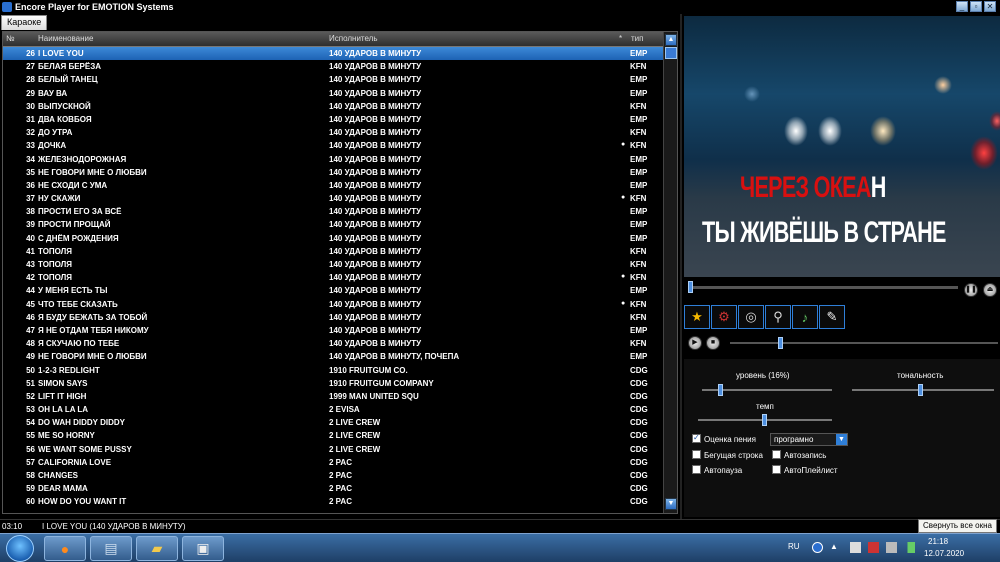 This screenshot has height=562, width=1000. Describe the element at coordinates (333, 449) in the screenshot. I see `table-row: 56 WE WANT SOME PUSSY 2 LIVE CREW CDG` at that location.